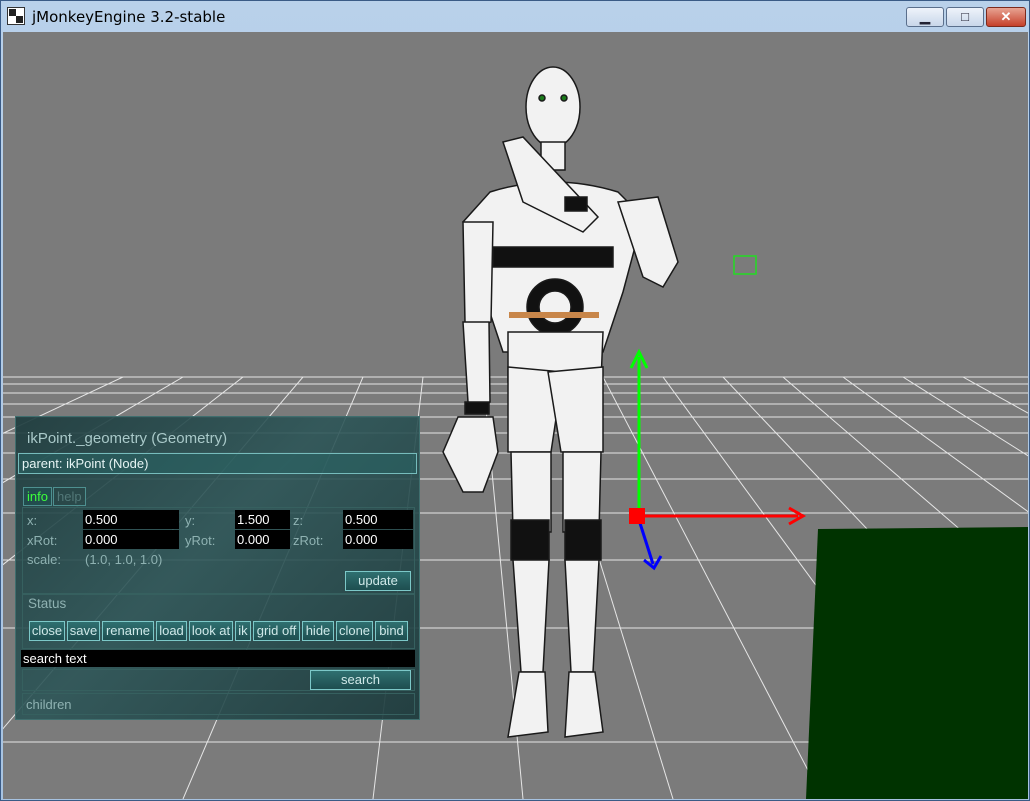 This screenshot has height=801, width=1030. Describe the element at coordinates (44, 559) in the screenshot. I see `scale-label: scale:` at that location.